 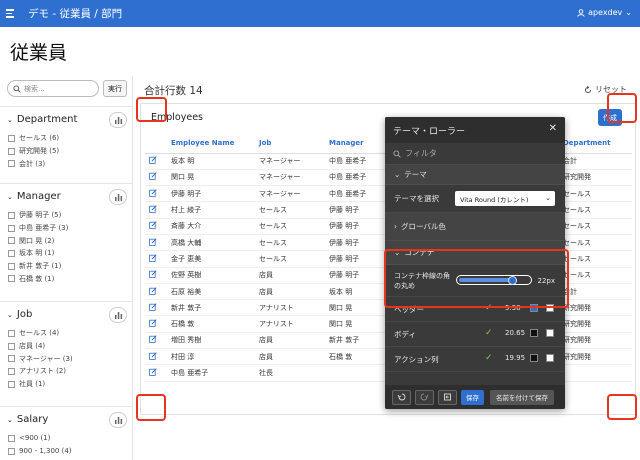 I want to click on undo-button, so click(x=401, y=397).